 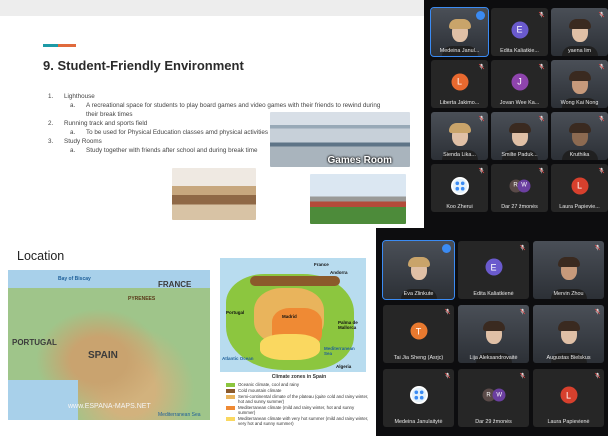 I want to click on list-label: Lighthouse, so click(x=79, y=96).